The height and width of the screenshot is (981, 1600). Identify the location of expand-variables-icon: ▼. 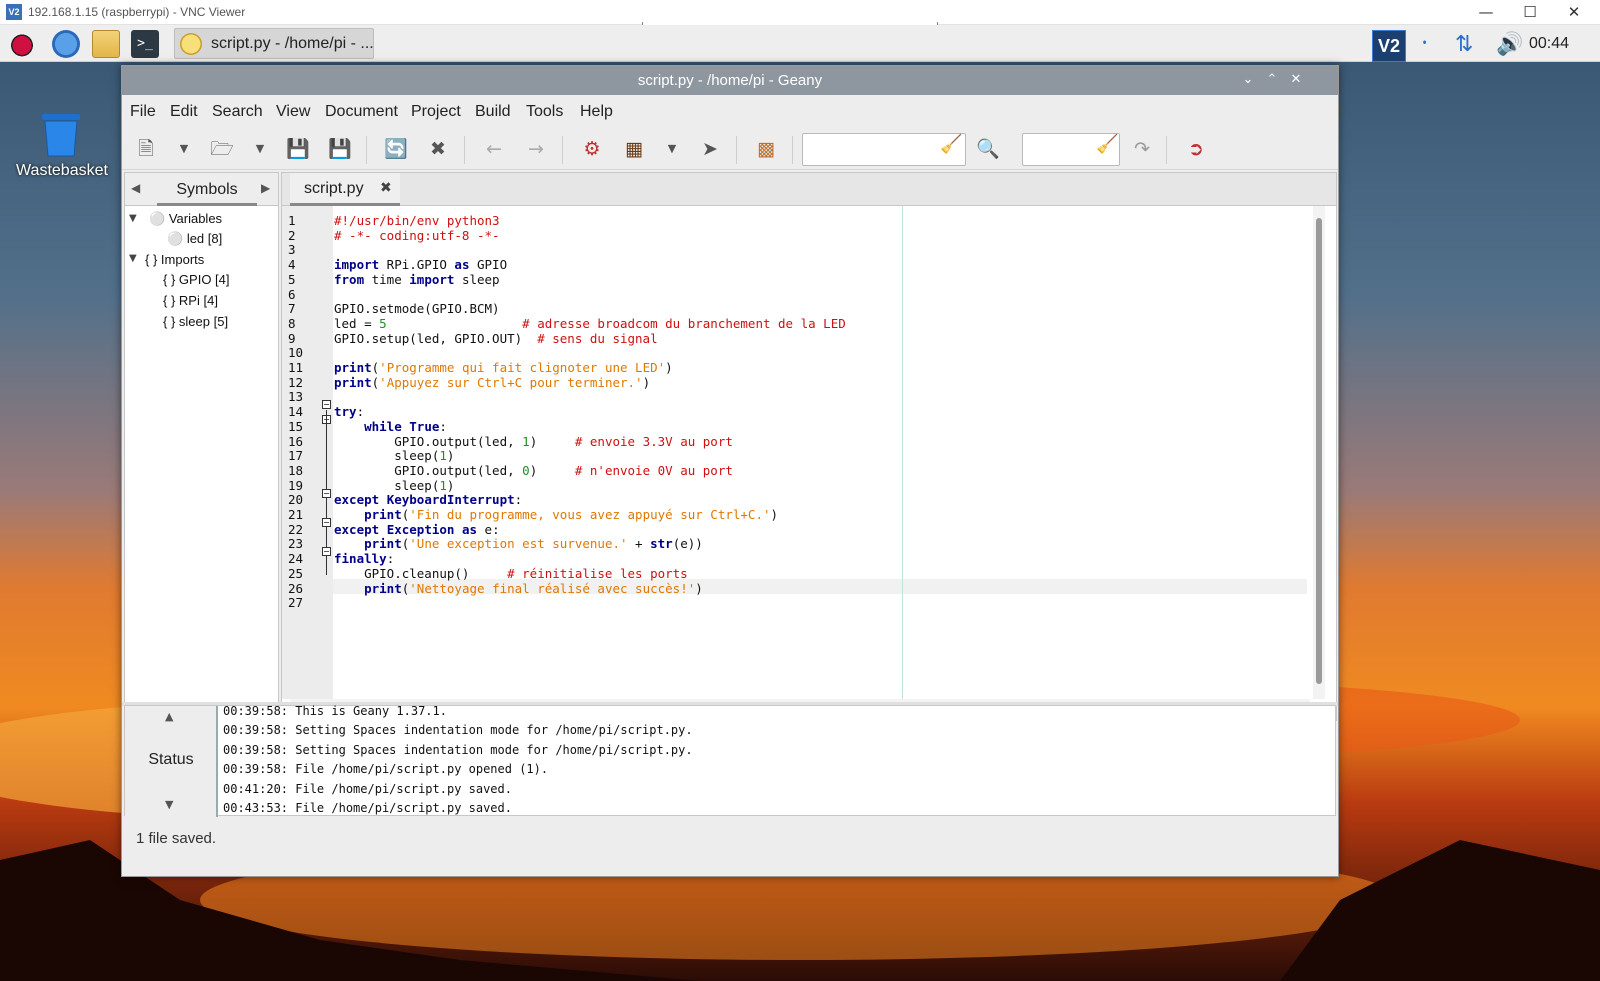
(133, 218).